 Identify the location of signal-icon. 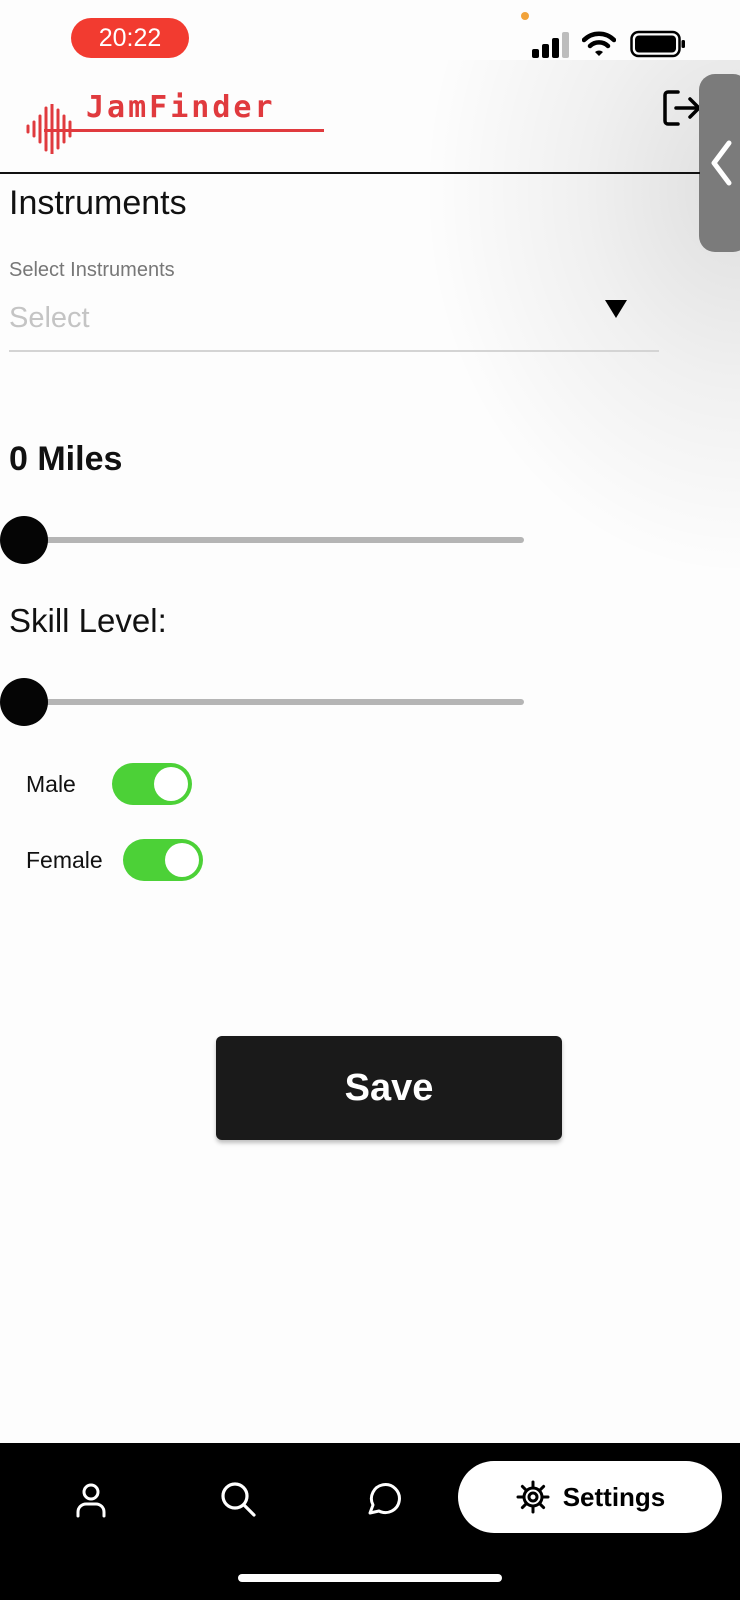
(550, 45).